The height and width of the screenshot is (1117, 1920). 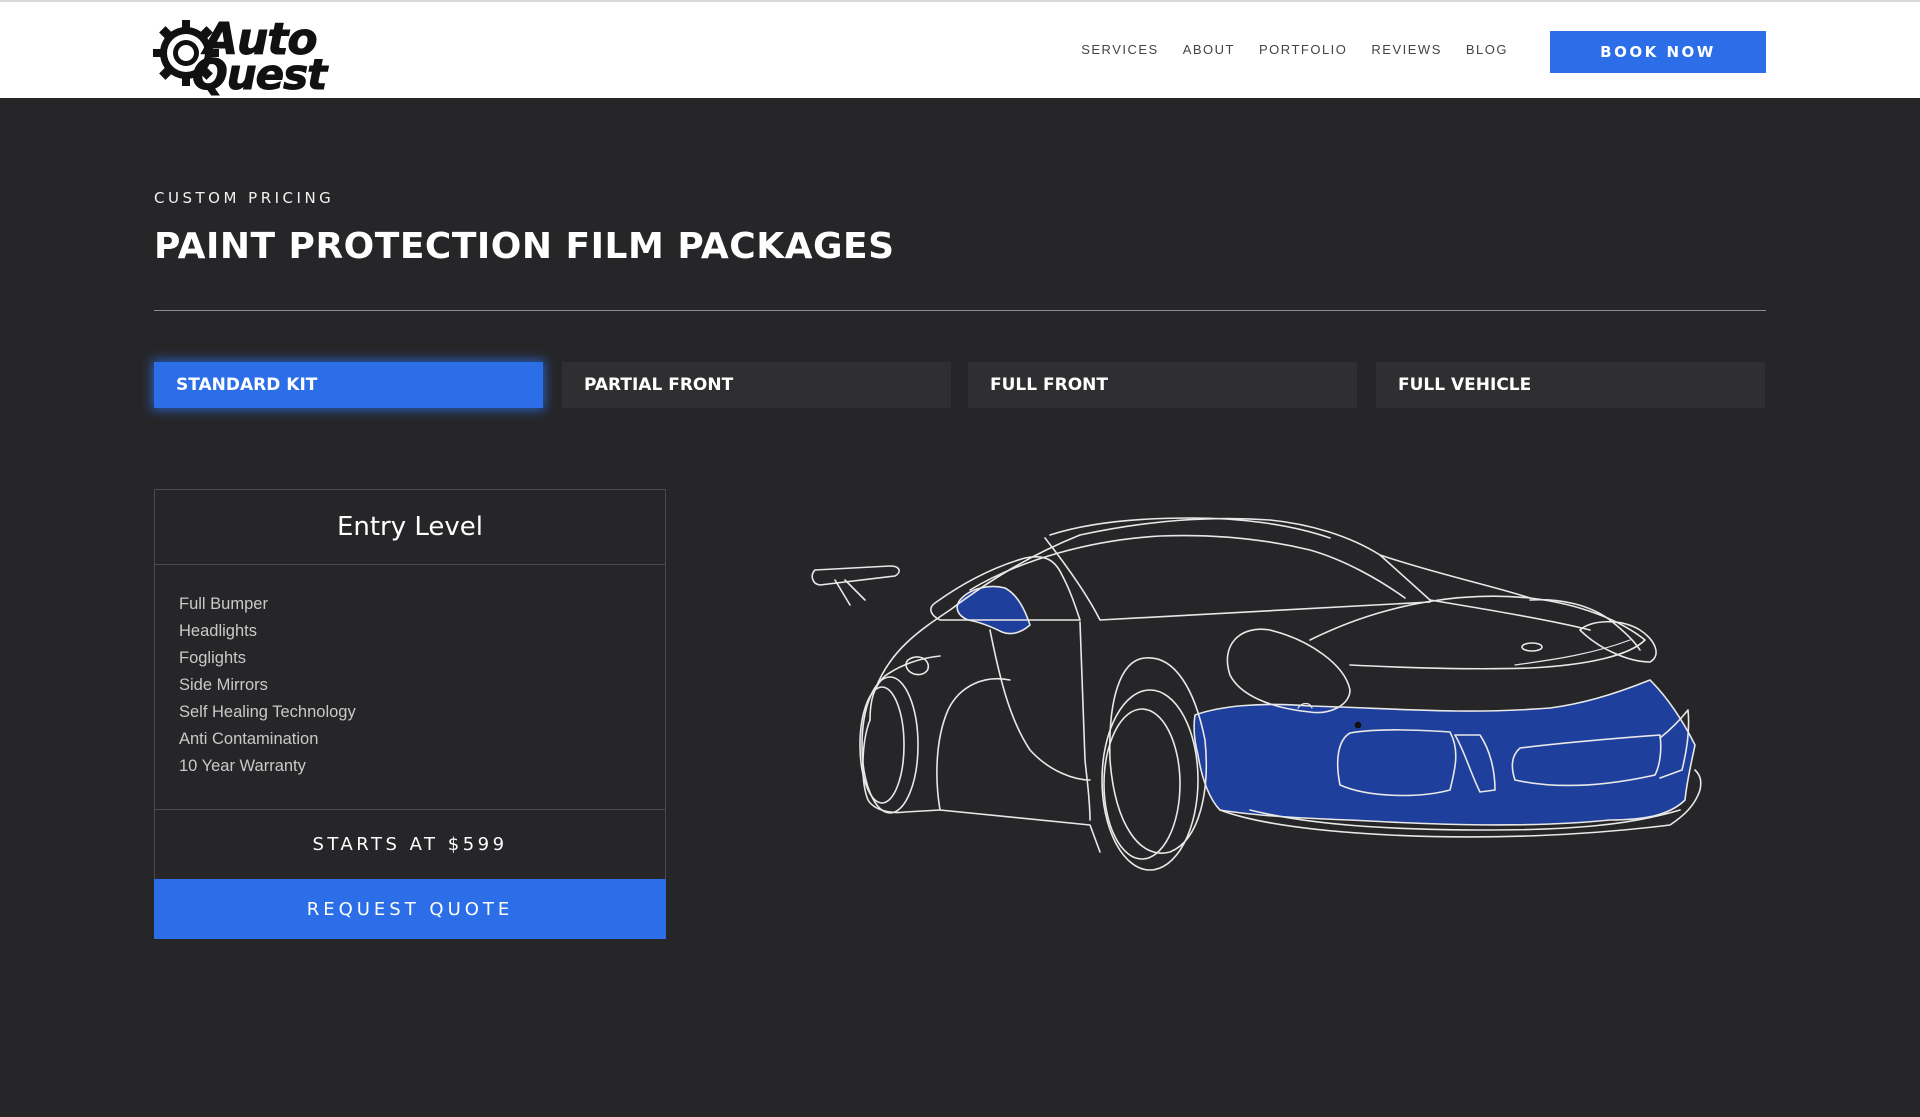 What do you see at coordinates (410, 844) in the screenshot?
I see `price-label: STARTS AT $599` at bounding box center [410, 844].